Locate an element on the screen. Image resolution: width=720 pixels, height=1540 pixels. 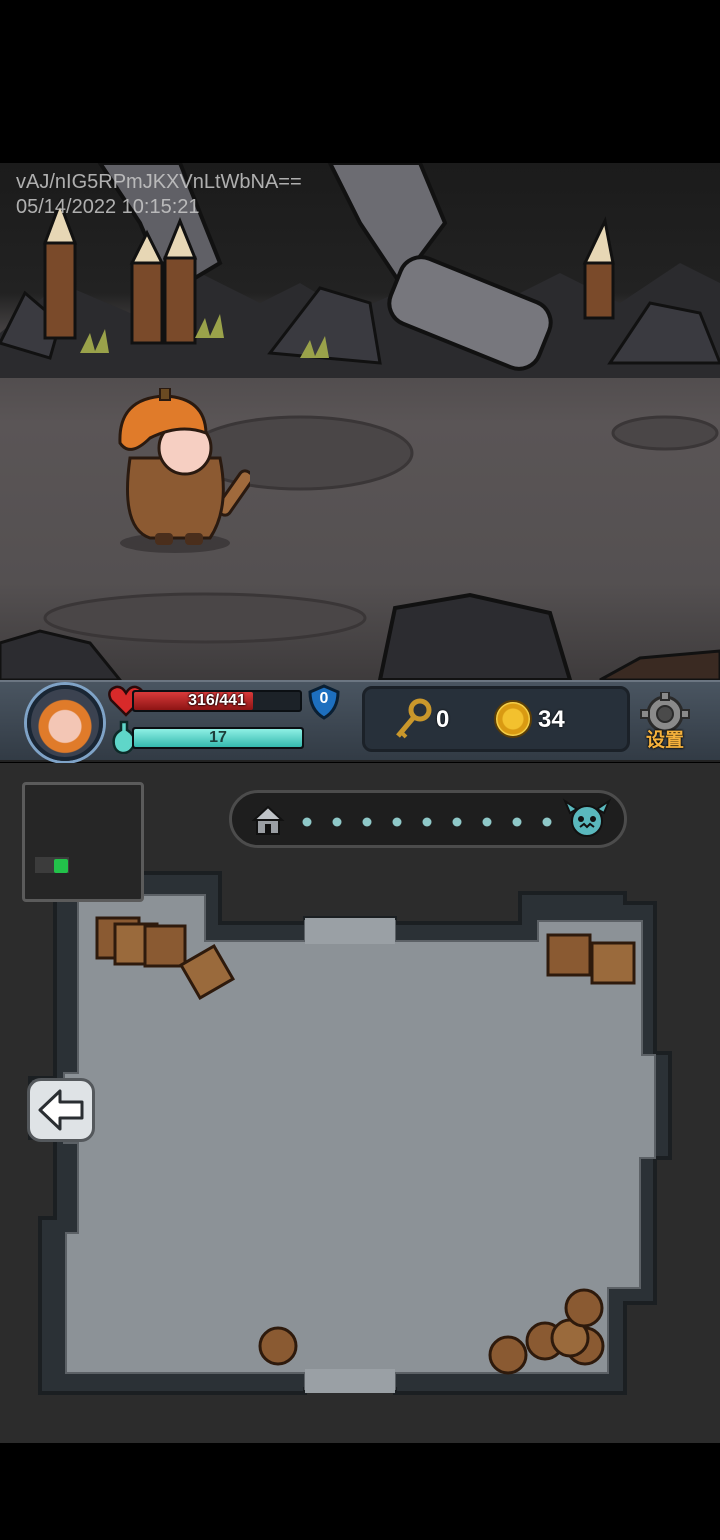
settings-label: 设置 is located at coordinates (664, 740).